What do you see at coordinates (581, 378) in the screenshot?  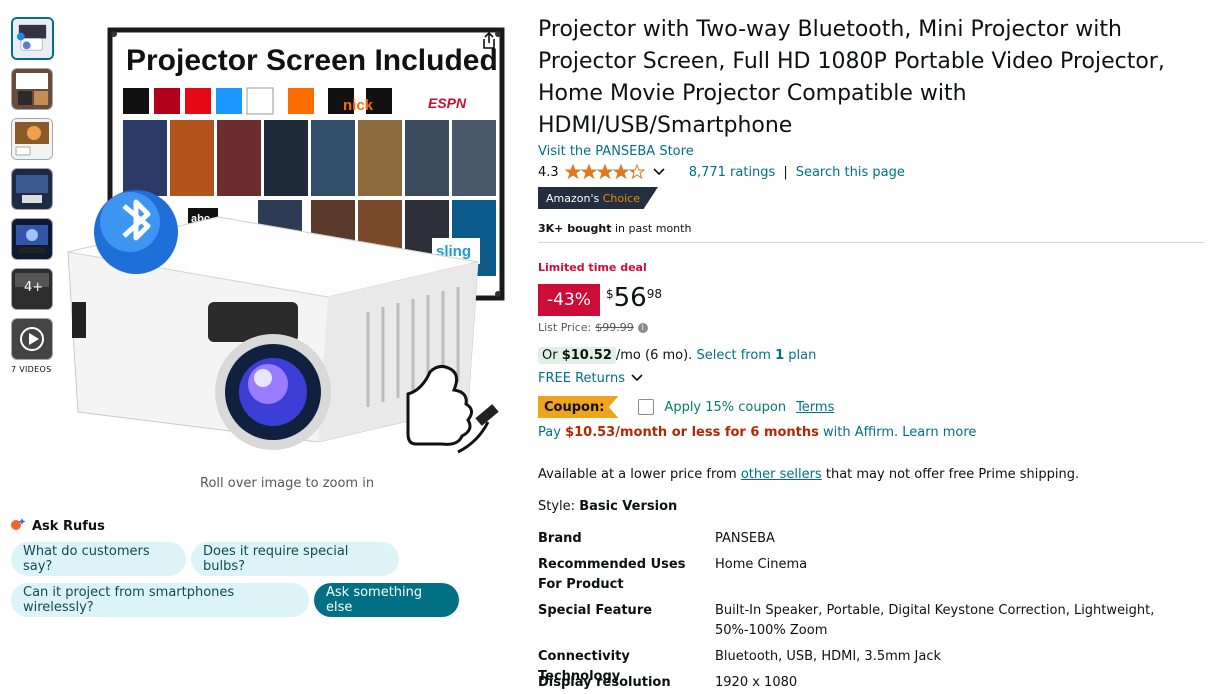 I see `free-returns-link: FREE Returns` at bounding box center [581, 378].